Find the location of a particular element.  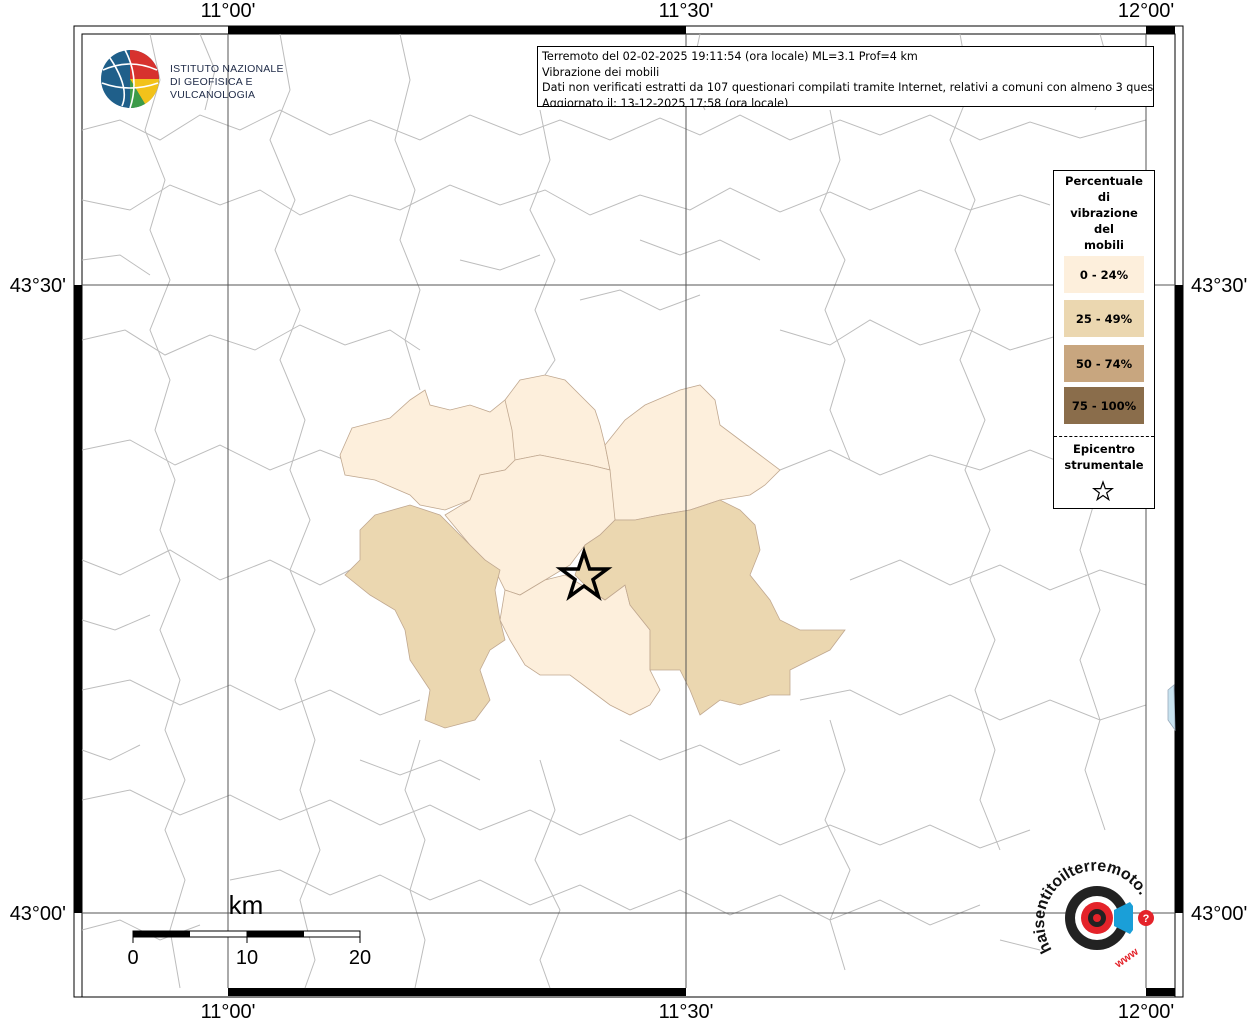

municipality-northeast is located at coordinates (692, 452).